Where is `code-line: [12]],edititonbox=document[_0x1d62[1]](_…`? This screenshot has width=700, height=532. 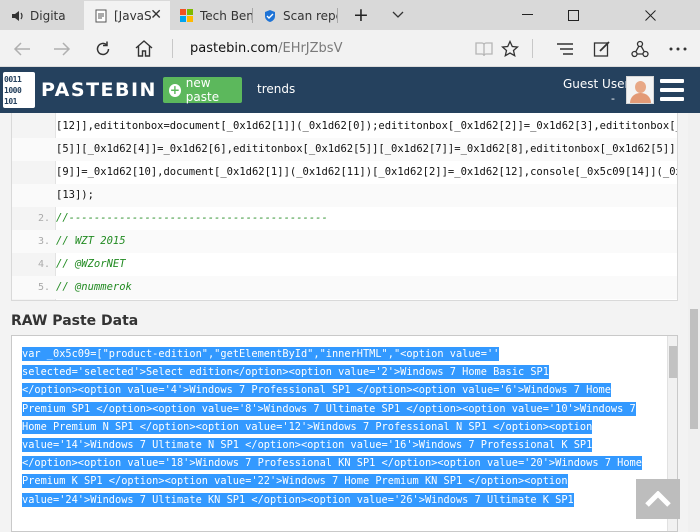
code-line: [12]],edititonbox=document[_0x1d62[1]](_… is located at coordinates (345, 126).